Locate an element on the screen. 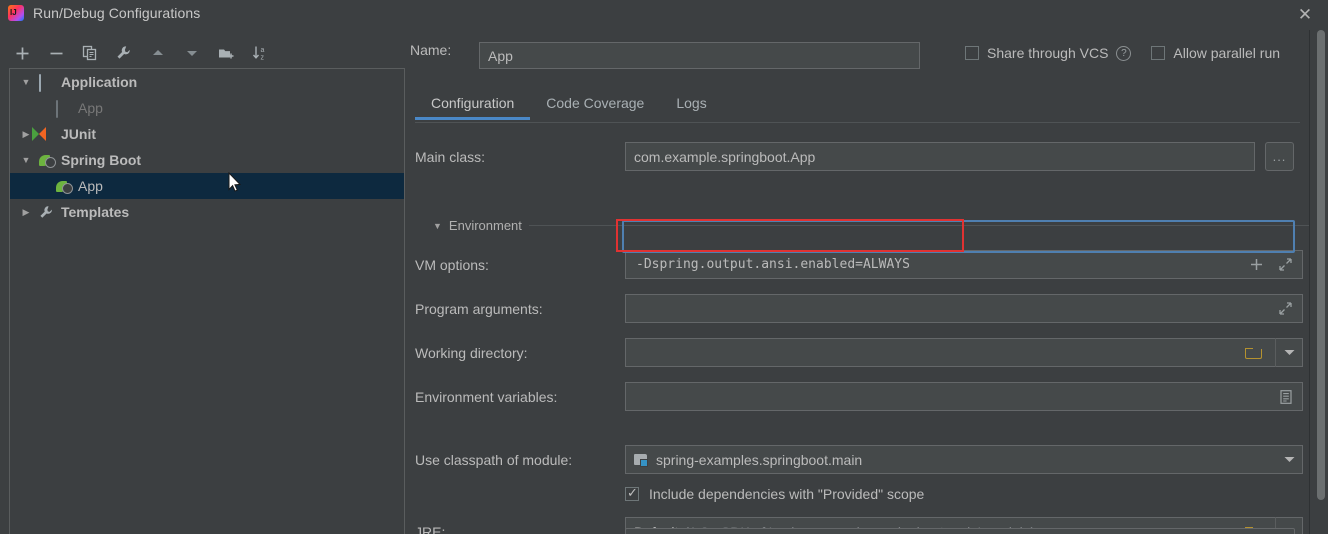 This screenshot has width=1328, height=534. tab-configuration: Configuration is located at coordinates (473, 105).